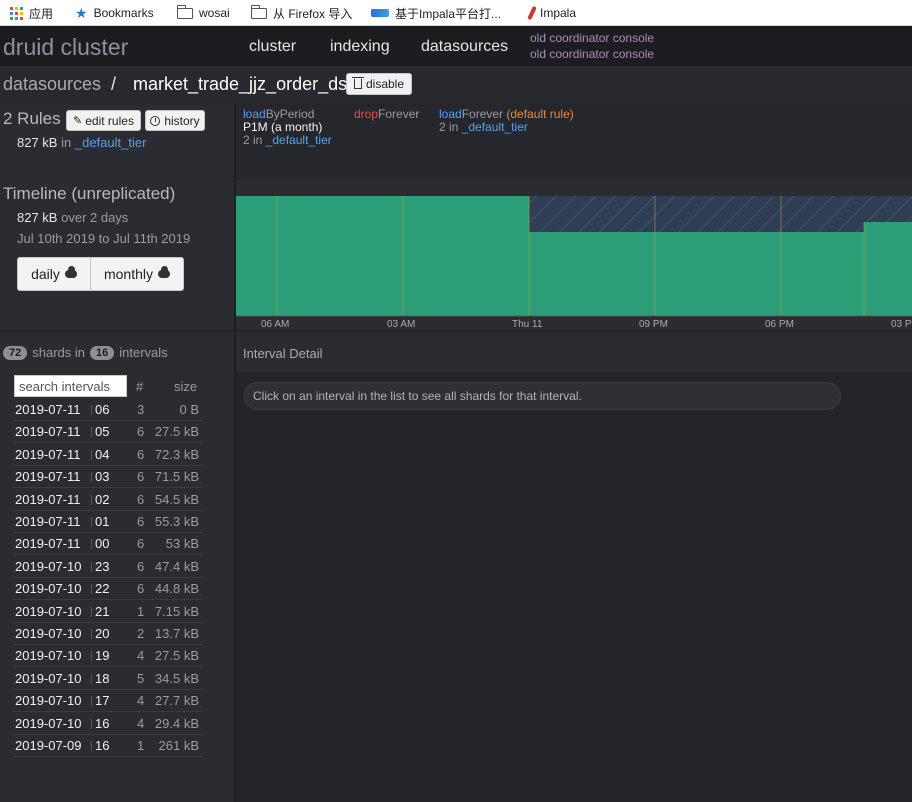 The height and width of the screenshot is (802, 912). Describe the element at coordinates (100, 544) in the screenshot. I see `interval-hour: 00` at that location.